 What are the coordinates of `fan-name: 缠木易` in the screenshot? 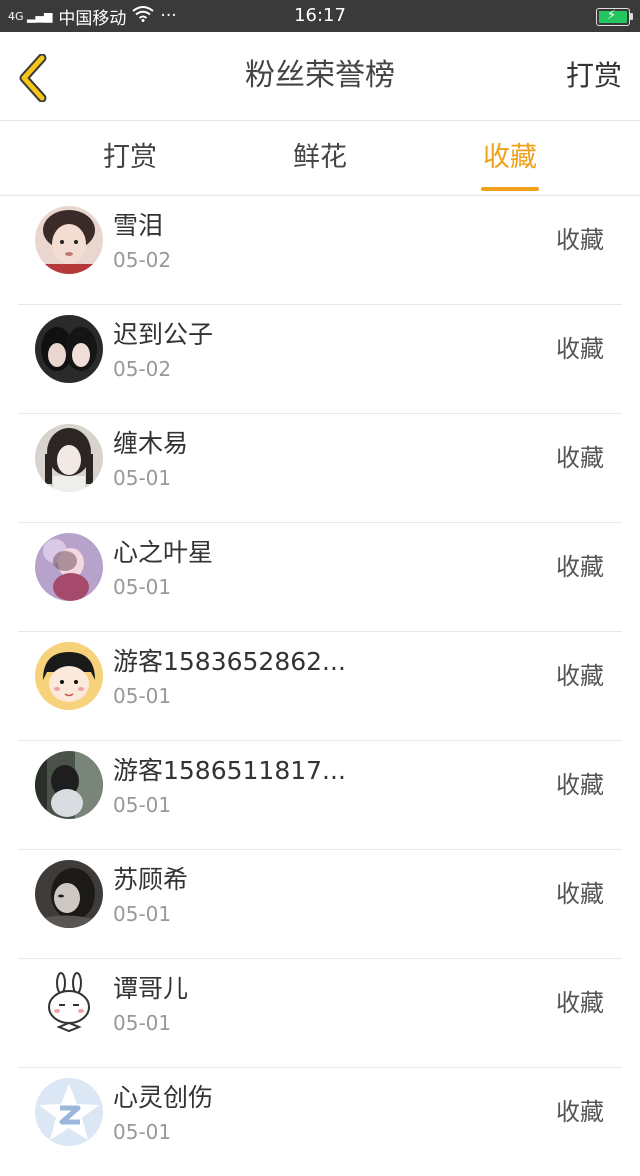 It's located at (151, 443).